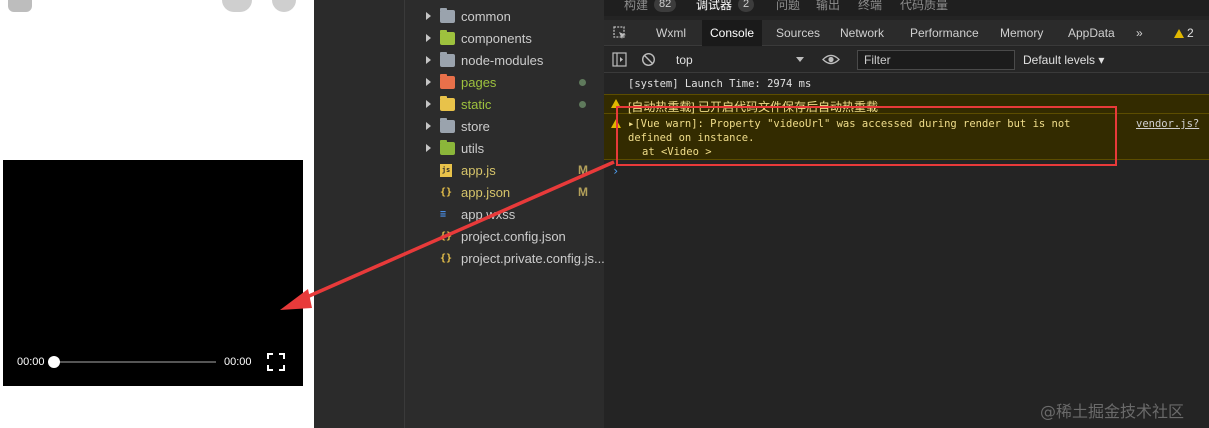 Image resolution: width=1209 pixels, height=428 pixels. What do you see at coordinates (473, 148) in the screenshot?
I see `tree-item-label: utils` at bounding box center [473, 148].